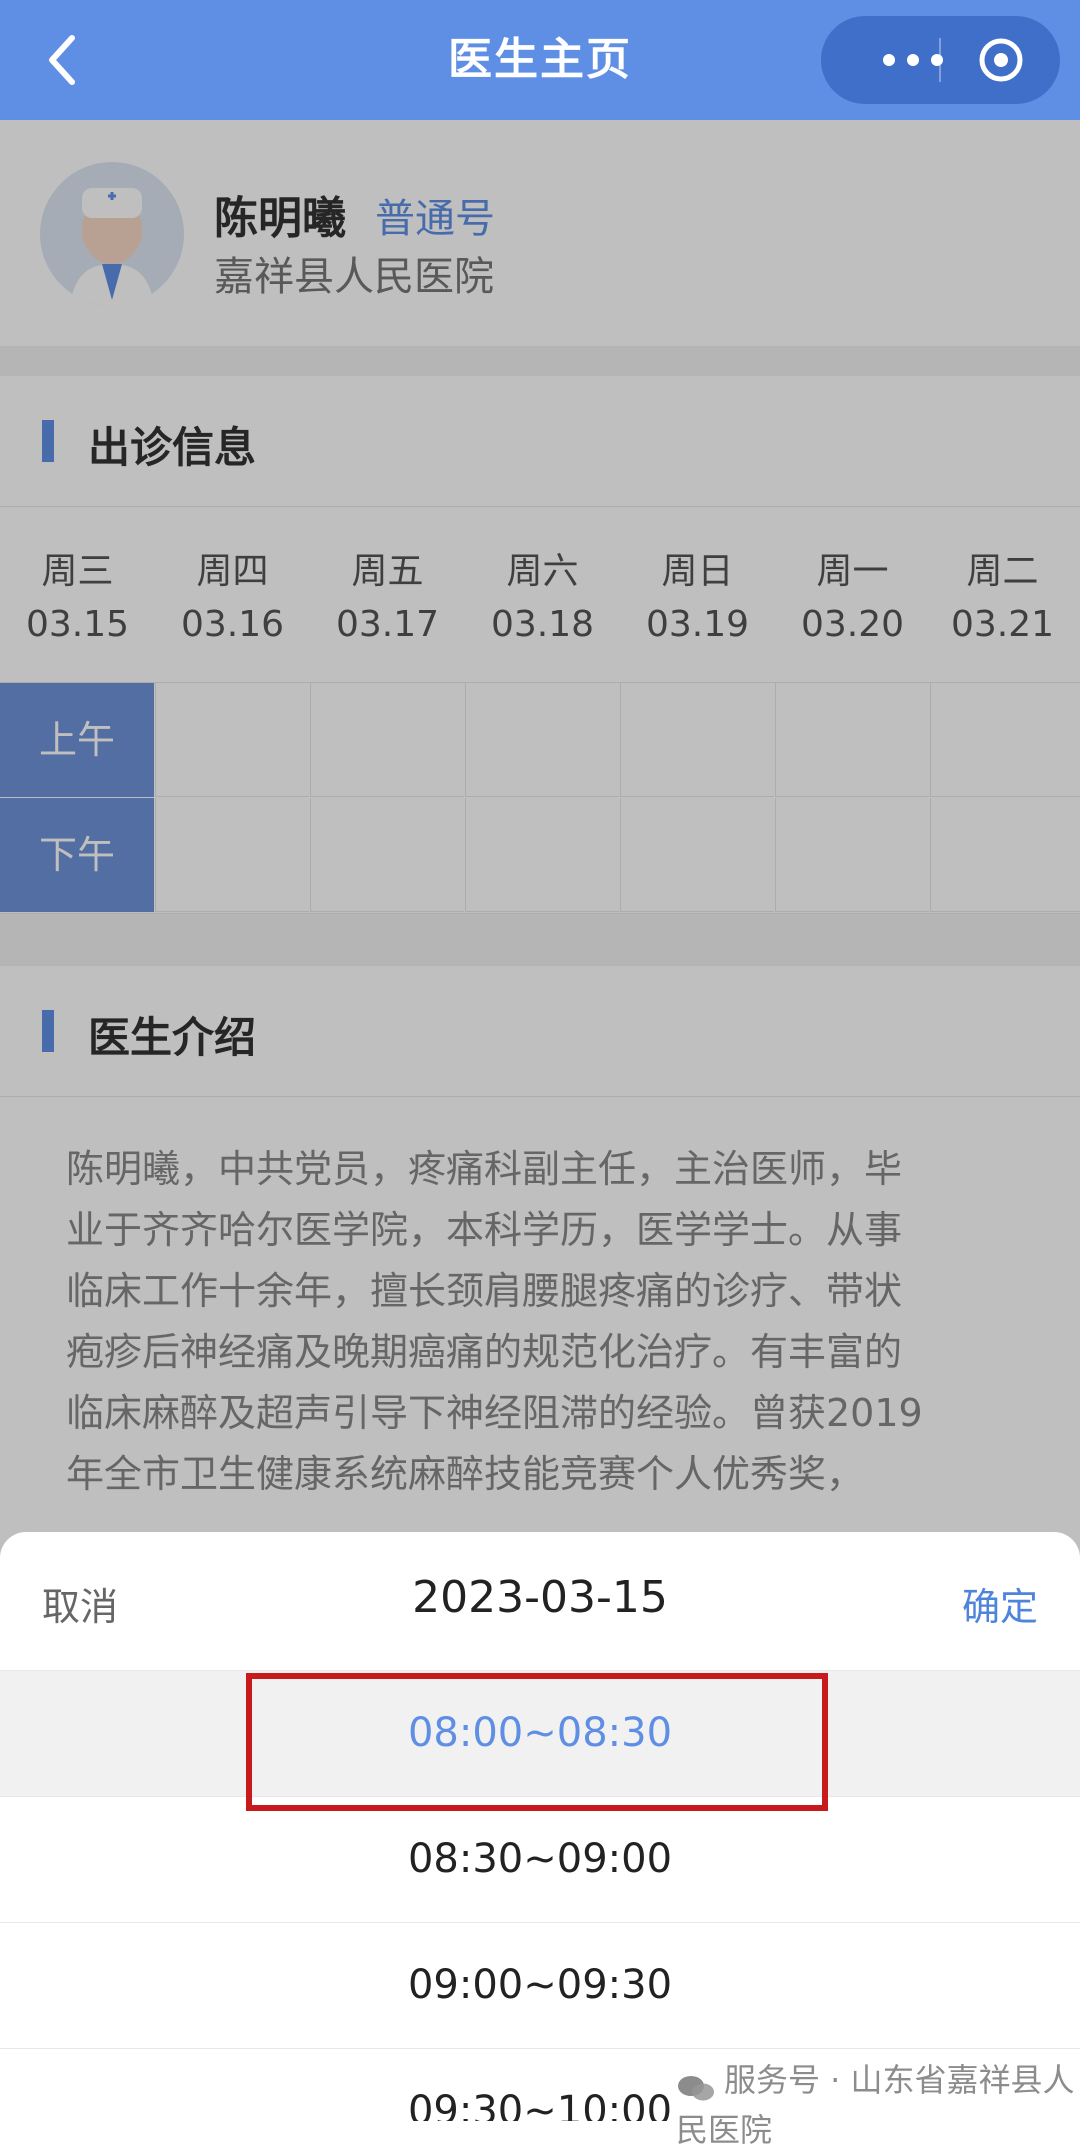  I want to click on time-option: 08:30~09:00, so click(540, 1860).